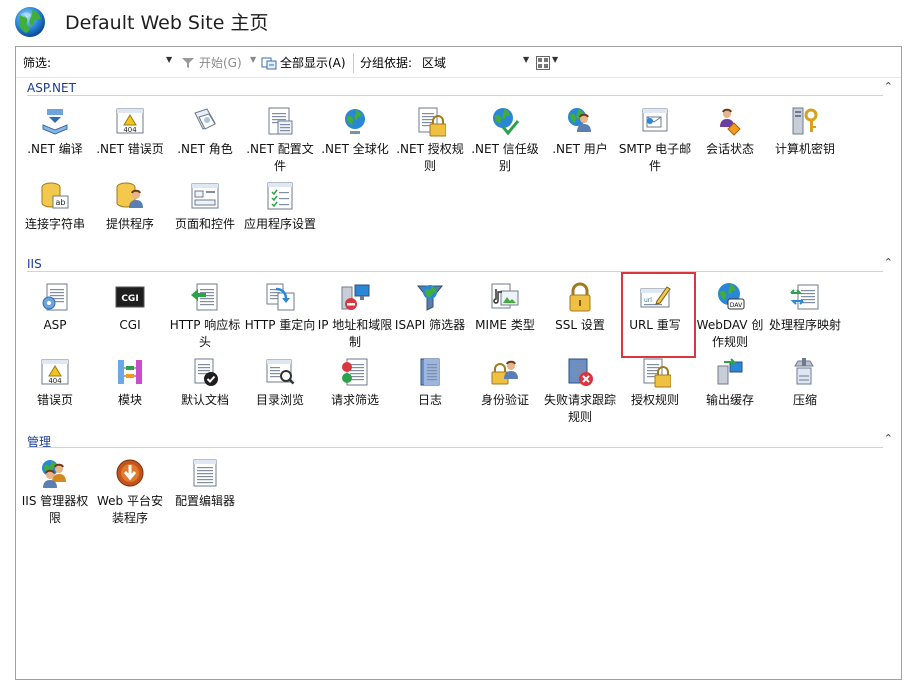 Image resolution: width=904 pixels, height=681 pixels. I want to click on feature-tile-machine-key: 计算机密钥, so click(805, 136).